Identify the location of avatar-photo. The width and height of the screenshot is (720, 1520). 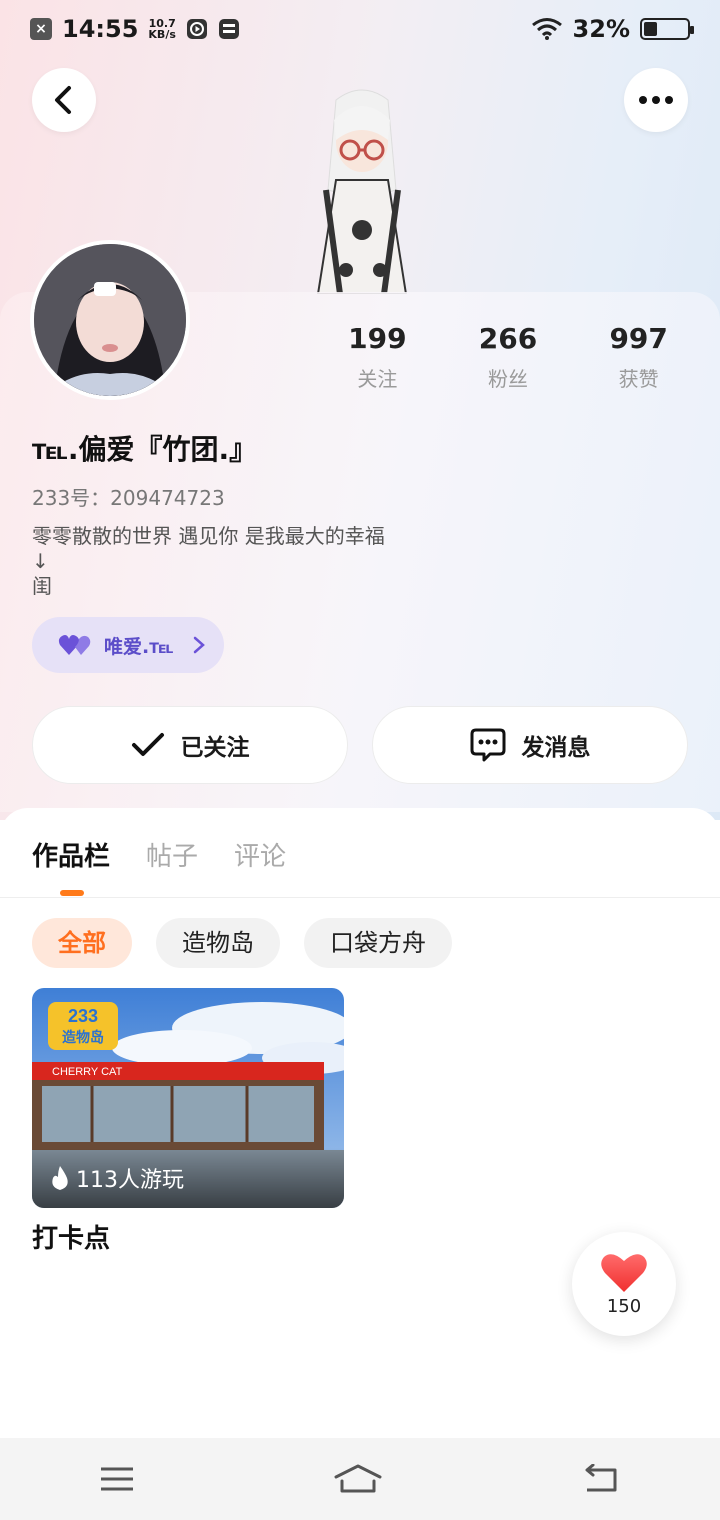
(110, 320).